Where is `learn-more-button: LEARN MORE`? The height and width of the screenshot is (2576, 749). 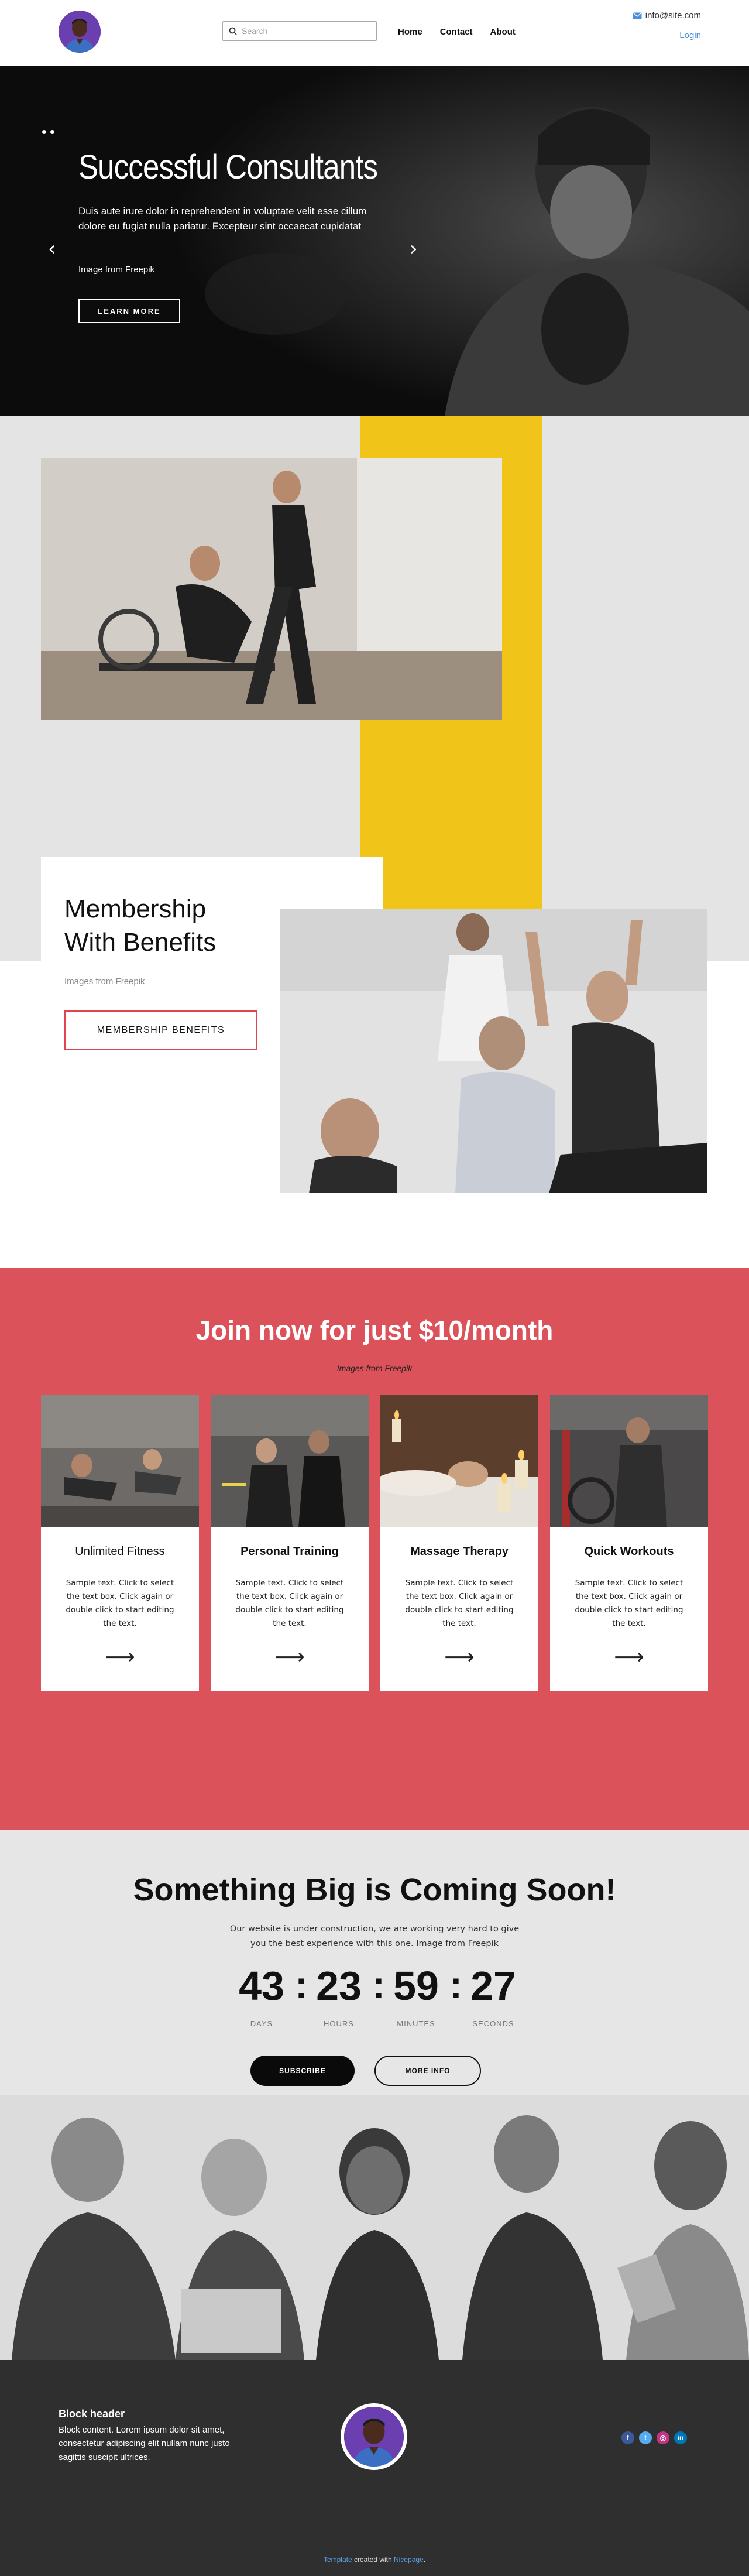
learn-more-button: LEARN MORE is located at coordinates (129, 311).